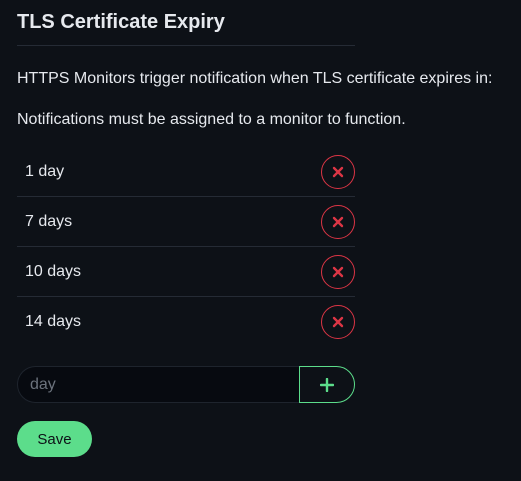 Image resolution: width=521 pixels, height=481 pixels. I want to click on add-day-form, so click(186, 384).